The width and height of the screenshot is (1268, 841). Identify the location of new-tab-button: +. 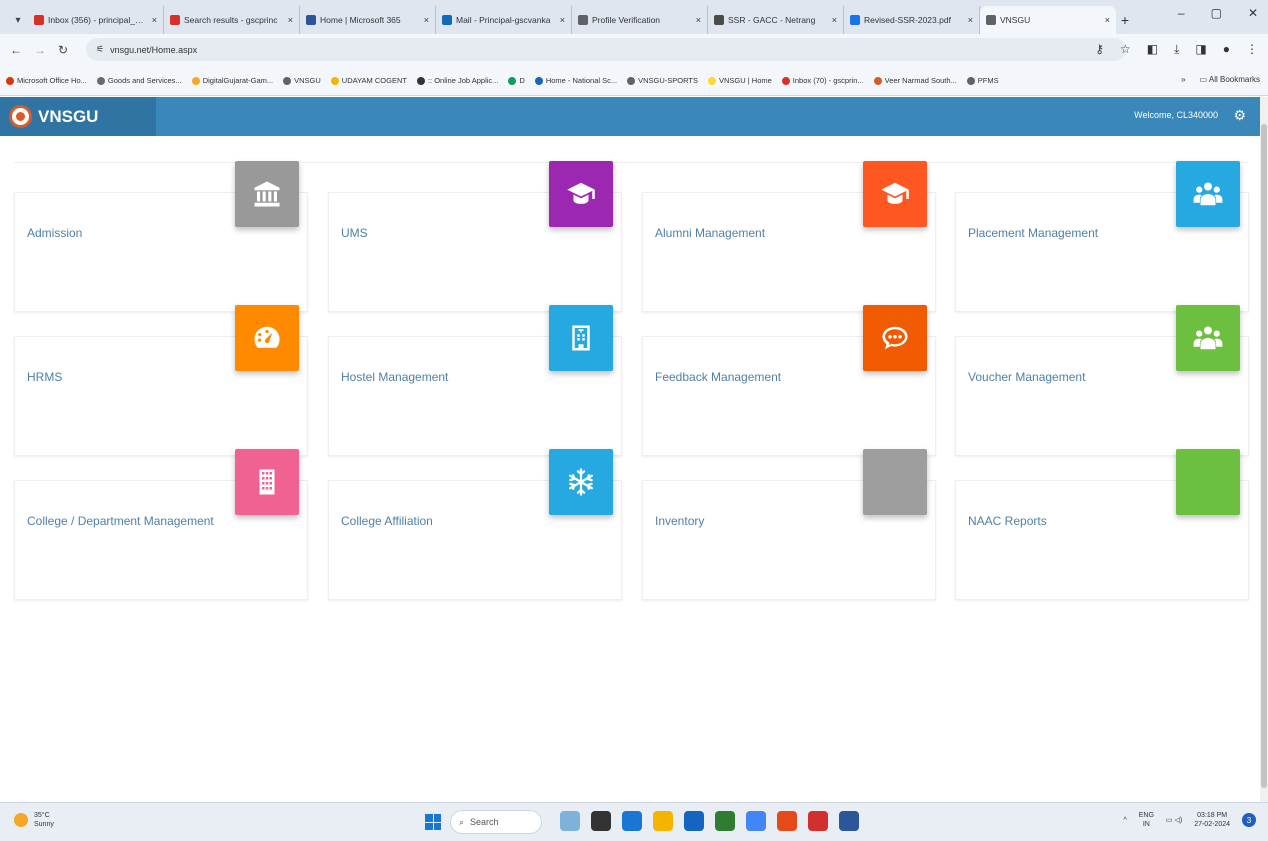
(1125, 20).